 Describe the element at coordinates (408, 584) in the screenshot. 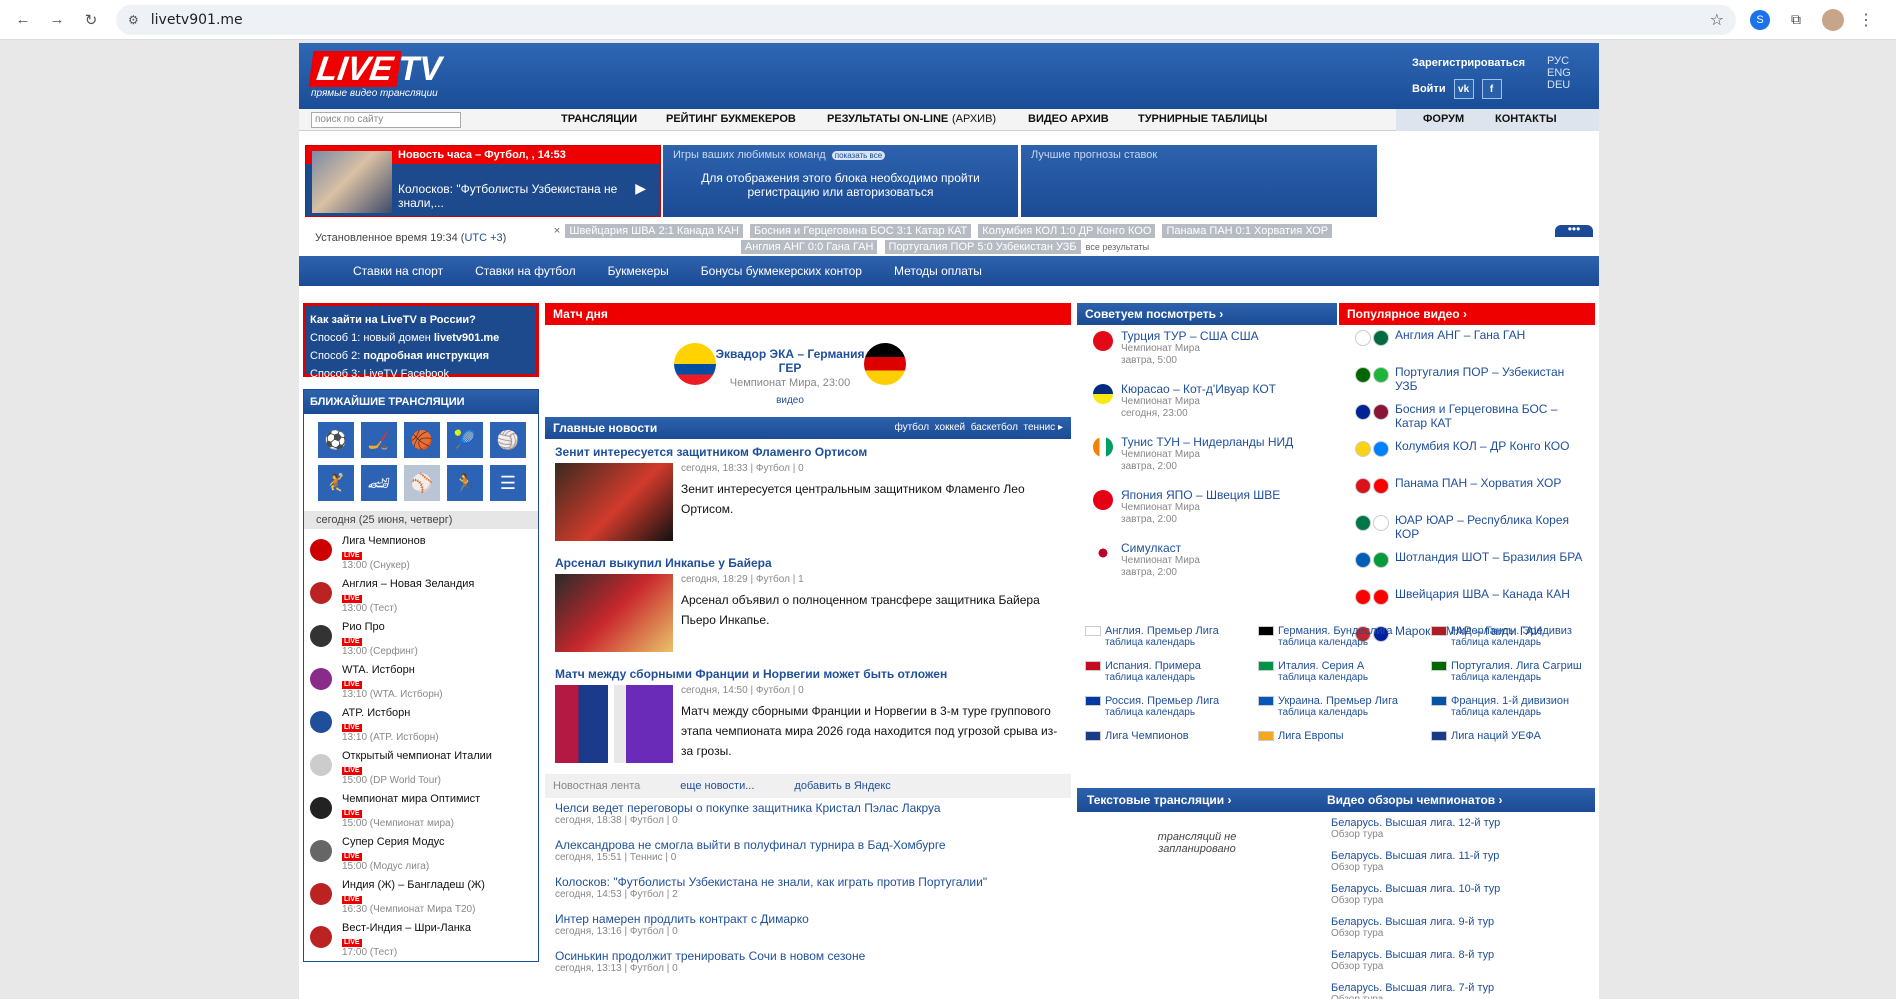

I see `broadcast-name: Англия – Новая Зеландия` at that location.